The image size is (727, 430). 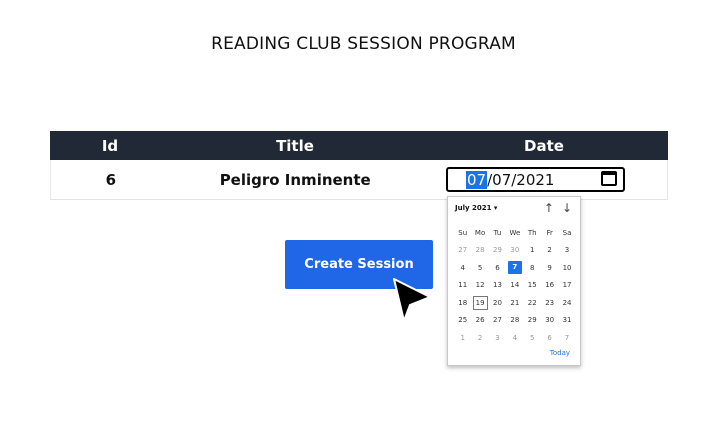 What do you see at coordinates (363, 44) in the screenshot?
I see `page-title: READING CLUB SESSION PROGRAM` at bounding box center [363, 44].